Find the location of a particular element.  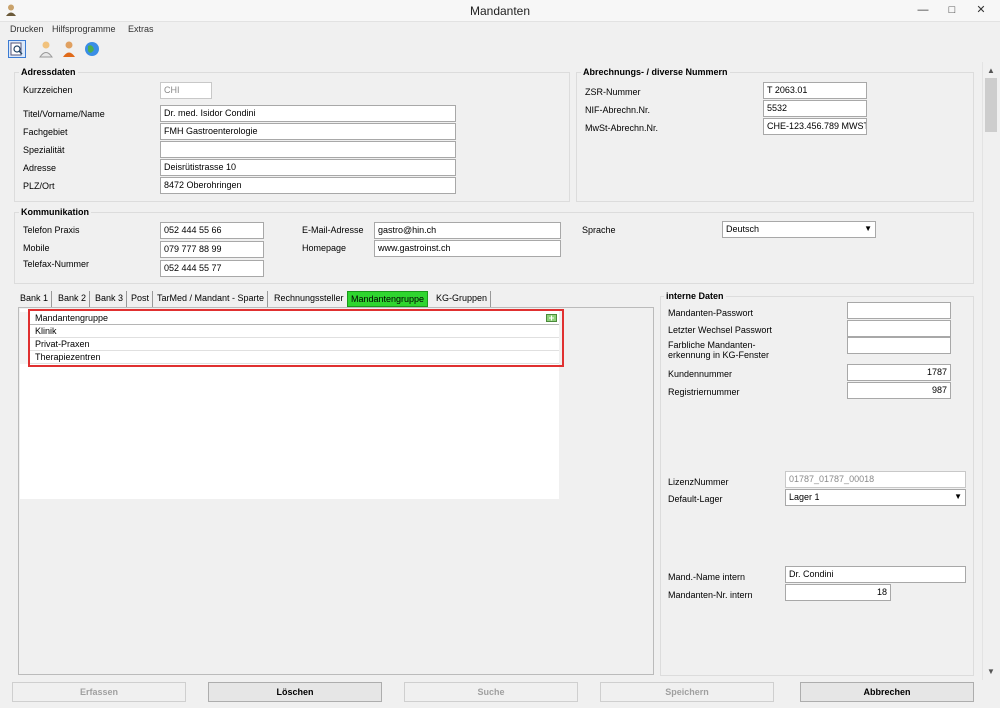

title-bar: Mandanten — □ ✕ is located at coordinates (500, 11).